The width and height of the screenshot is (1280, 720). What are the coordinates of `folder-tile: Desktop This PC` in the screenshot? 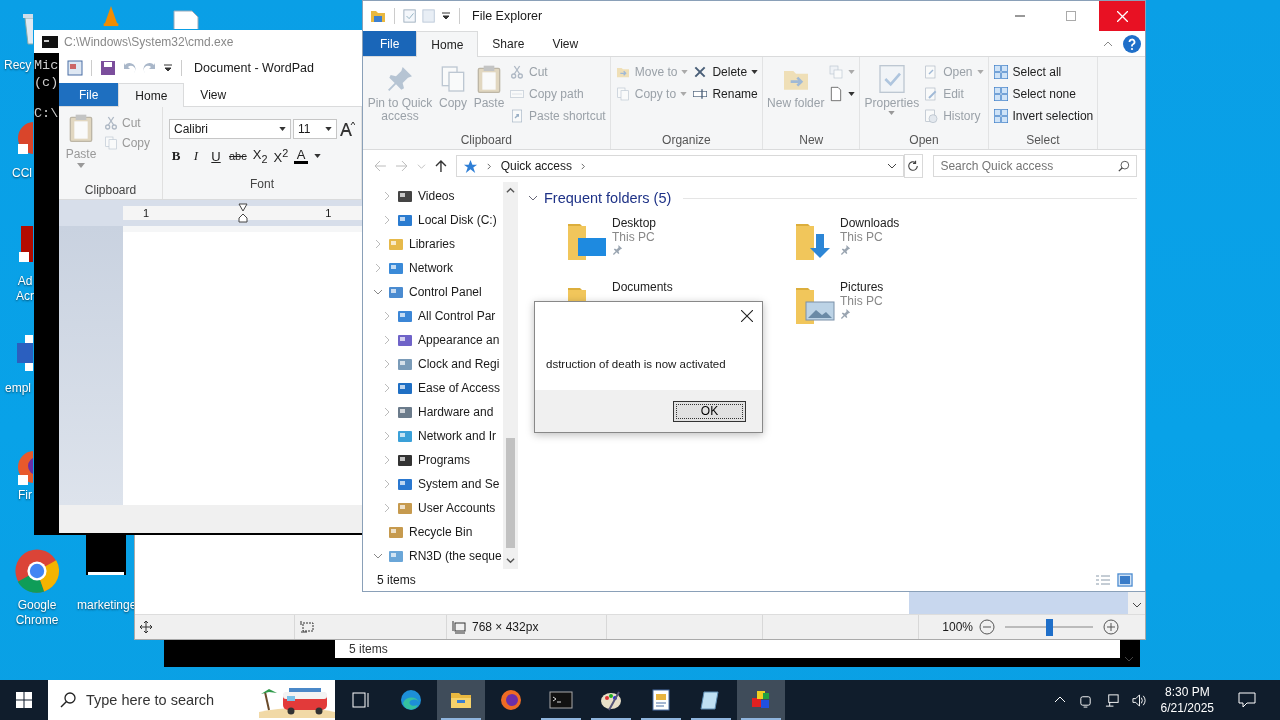 It's located at (676, 244).